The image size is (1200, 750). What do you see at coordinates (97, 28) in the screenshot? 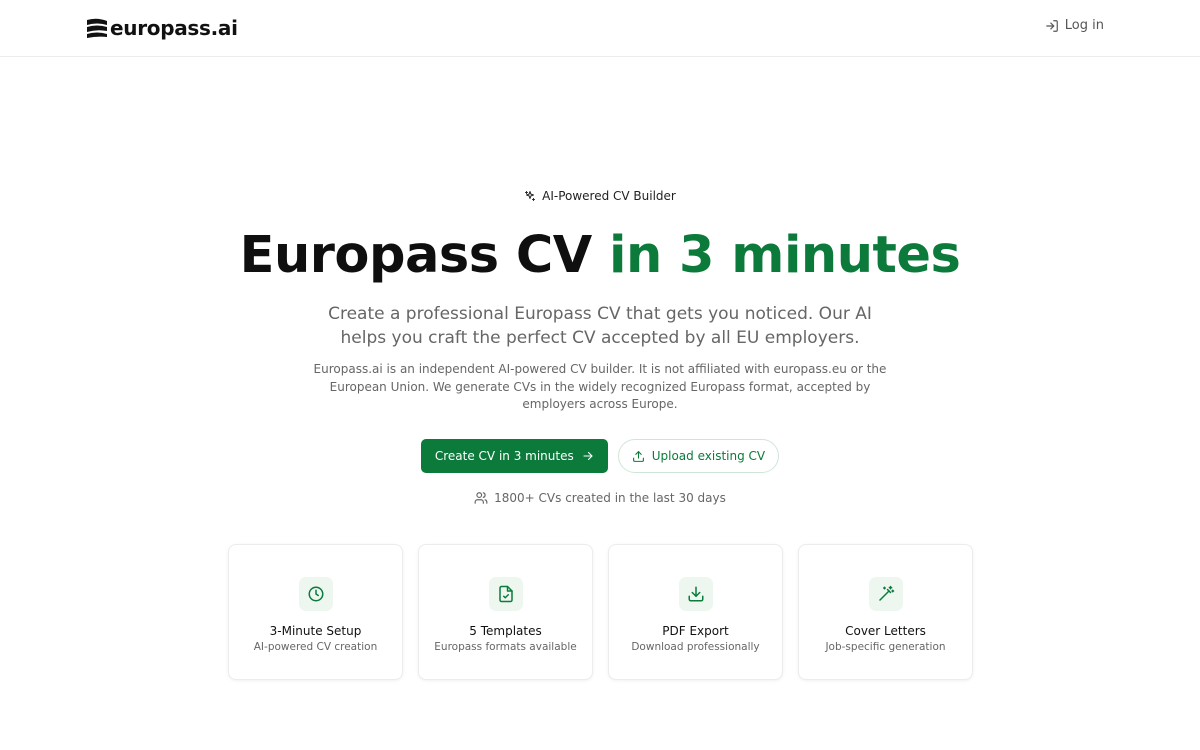
I see `logo-mark-icon` at bounding box center [97, 28].